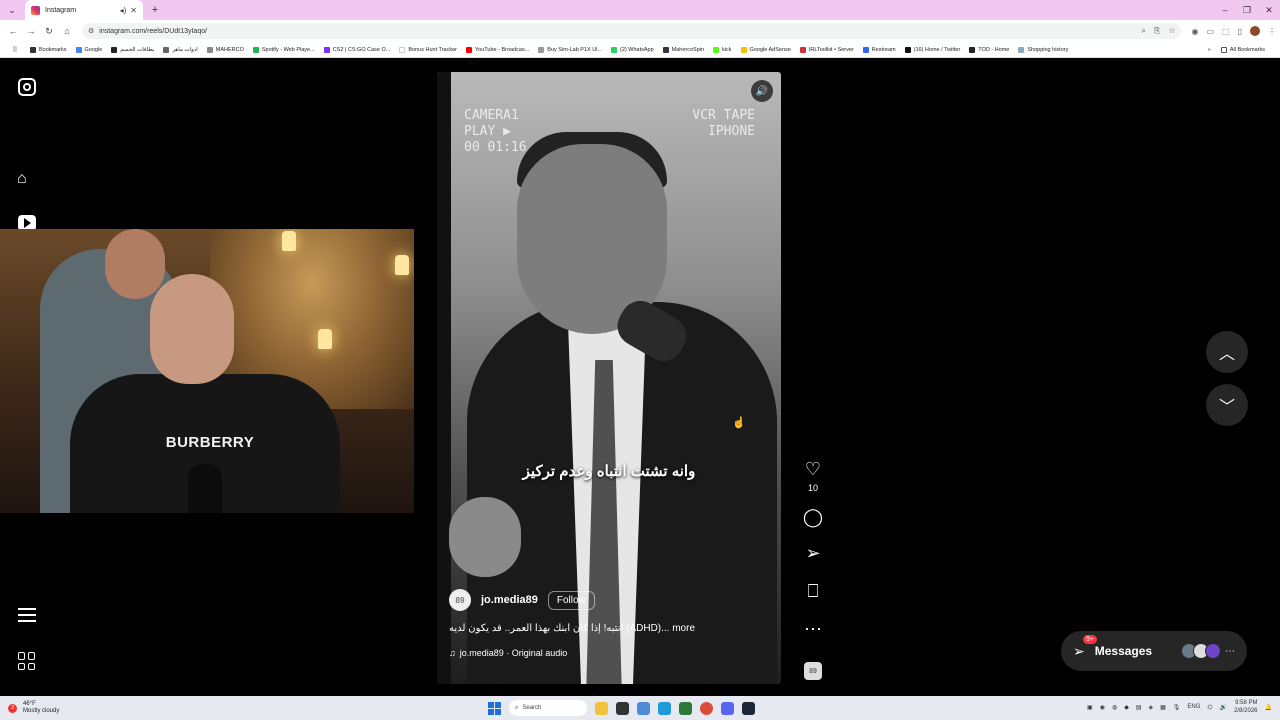 The height and width of the screenshot is (720, 1280). I want to click on bookmark-item: IRLToolkit • Server, so click(826, 49).